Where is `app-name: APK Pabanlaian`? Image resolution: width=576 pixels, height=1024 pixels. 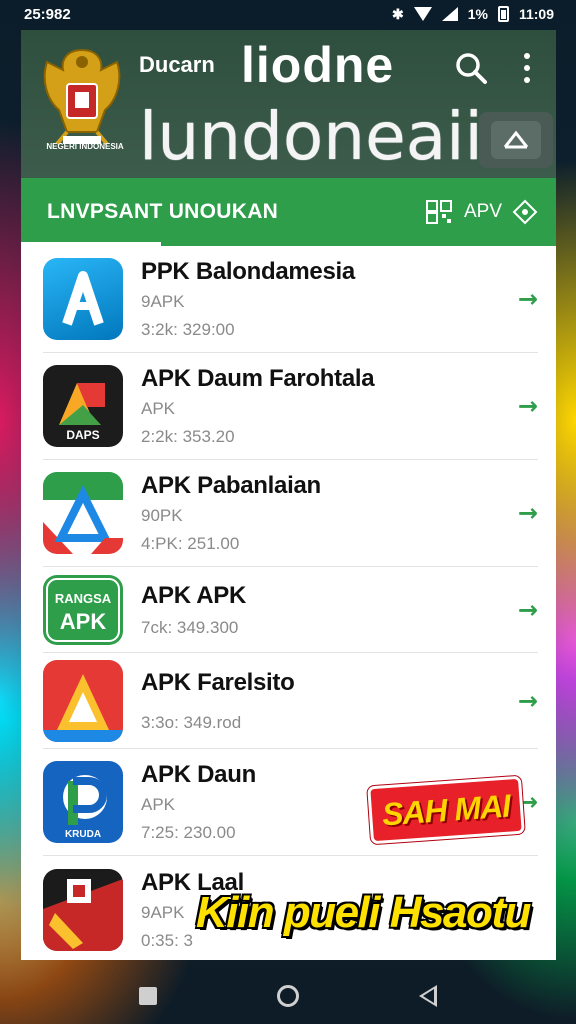 app-name: APK Pabanlaian is located at coordinates (231, 485).